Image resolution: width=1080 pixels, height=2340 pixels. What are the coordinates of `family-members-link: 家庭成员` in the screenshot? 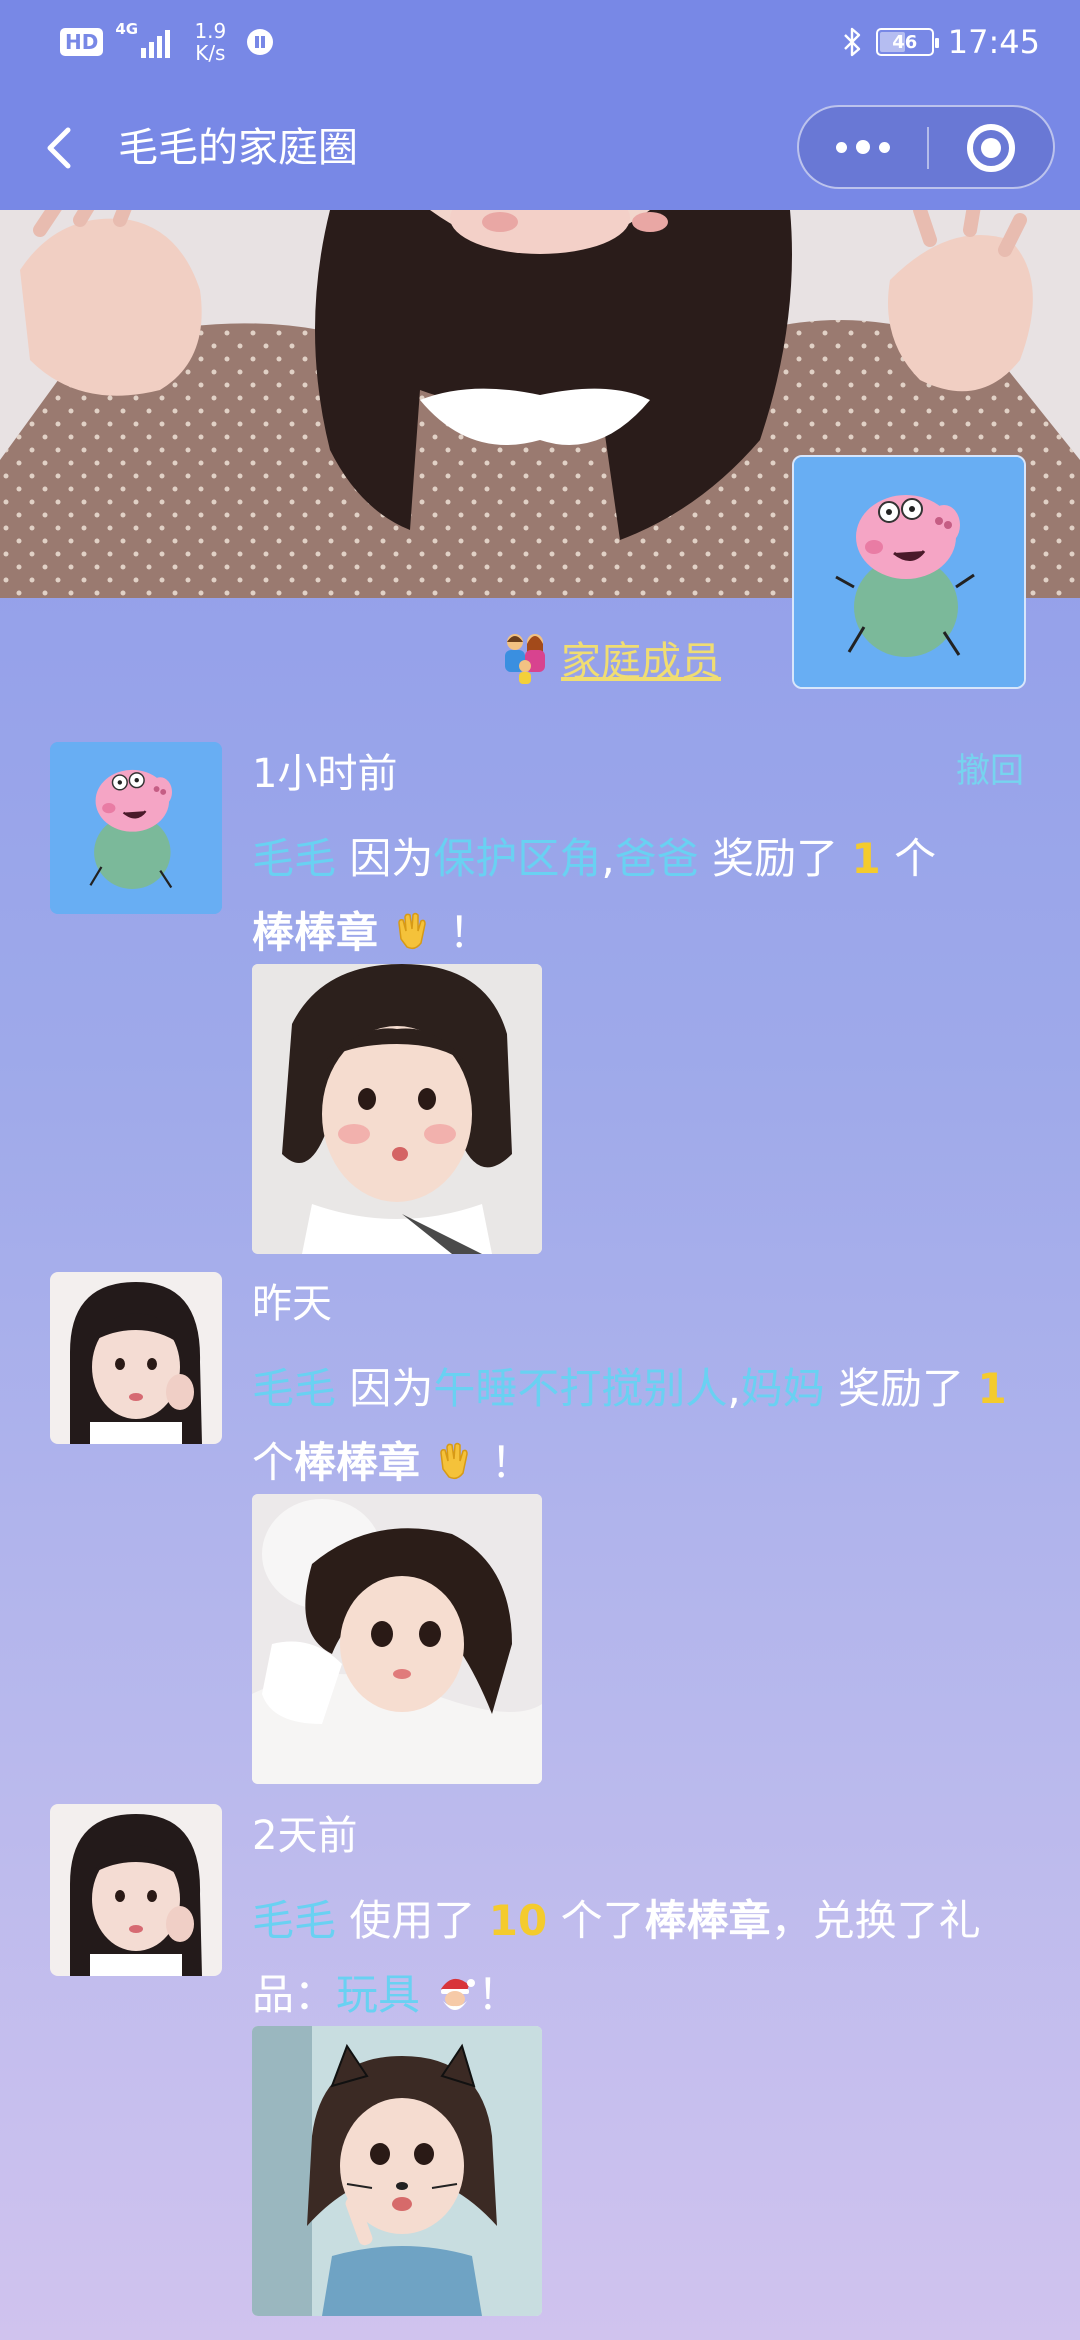 It's located at (608, 658).